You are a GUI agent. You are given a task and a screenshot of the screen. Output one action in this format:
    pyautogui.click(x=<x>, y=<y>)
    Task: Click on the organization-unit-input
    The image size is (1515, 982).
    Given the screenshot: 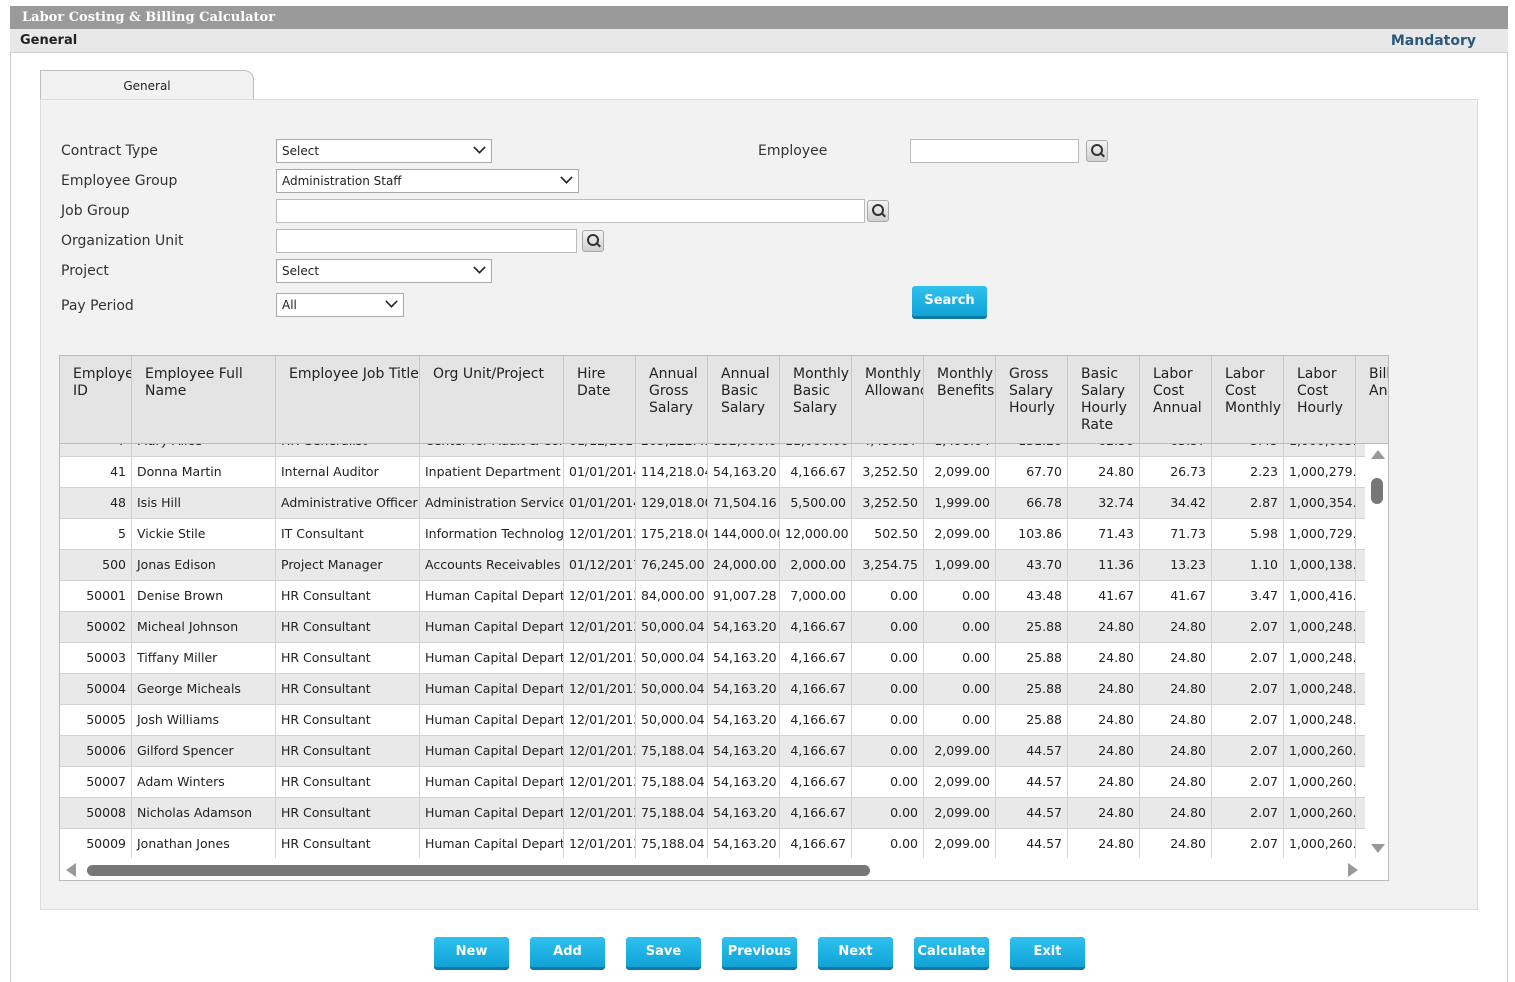 What is the action you would take?
    pyautogui.click(x=426, y=241)
    